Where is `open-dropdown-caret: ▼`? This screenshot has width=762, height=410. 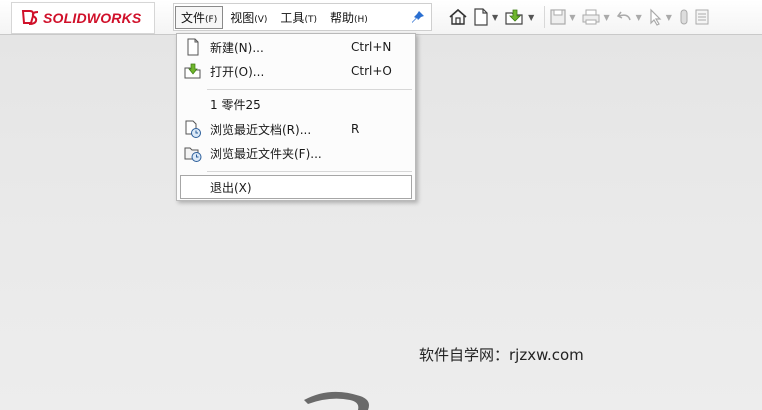 open-dropdown-caret: ▼ is located at coordinates (531, 17).